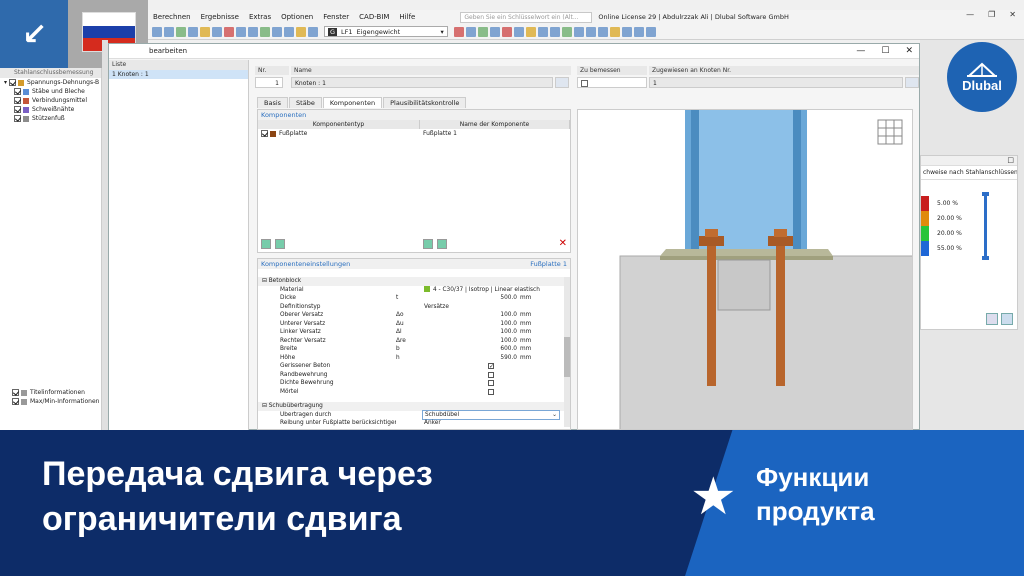  Describe the element at coordinates (414, 307) in the screenshot. I see `settings-row: Definitionstyp Versätze` at that location.